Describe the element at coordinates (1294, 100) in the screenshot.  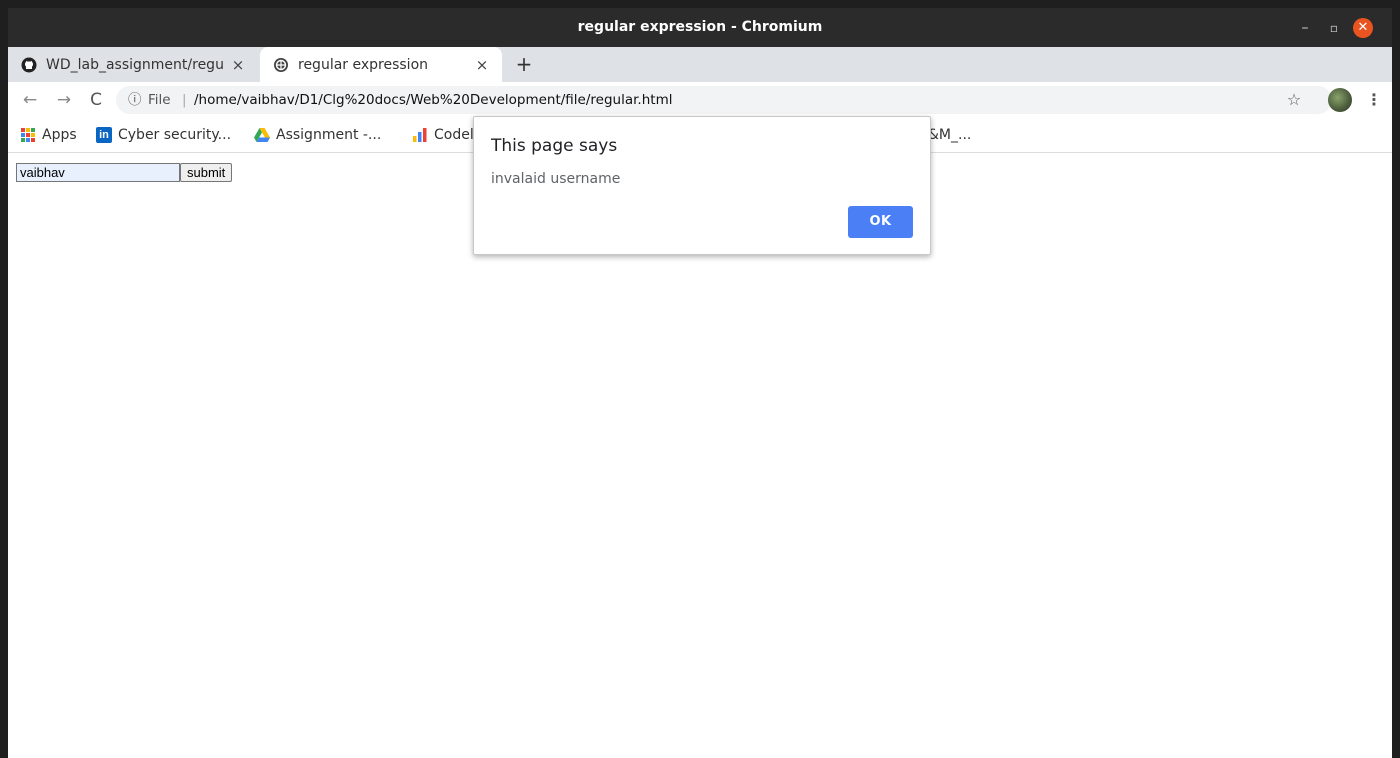
I see `bookmark-star-icon: ☆` at that location.